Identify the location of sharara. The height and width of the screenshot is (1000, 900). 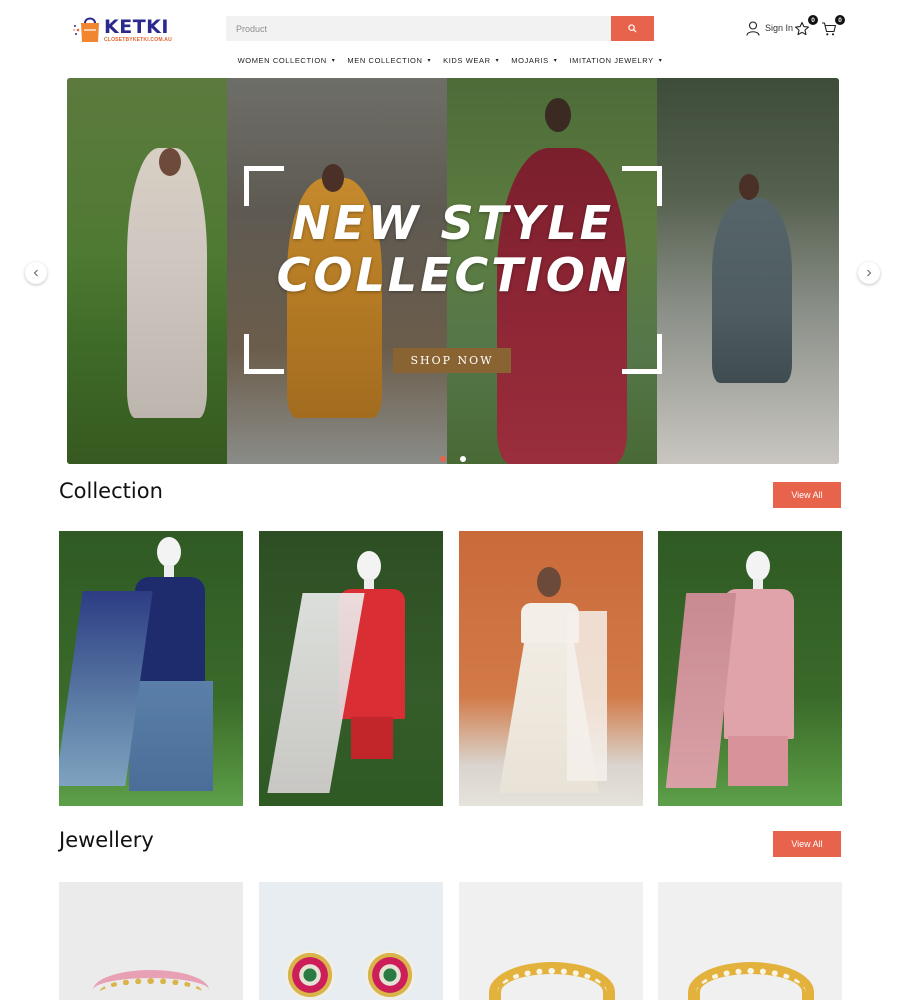
(171, 736).